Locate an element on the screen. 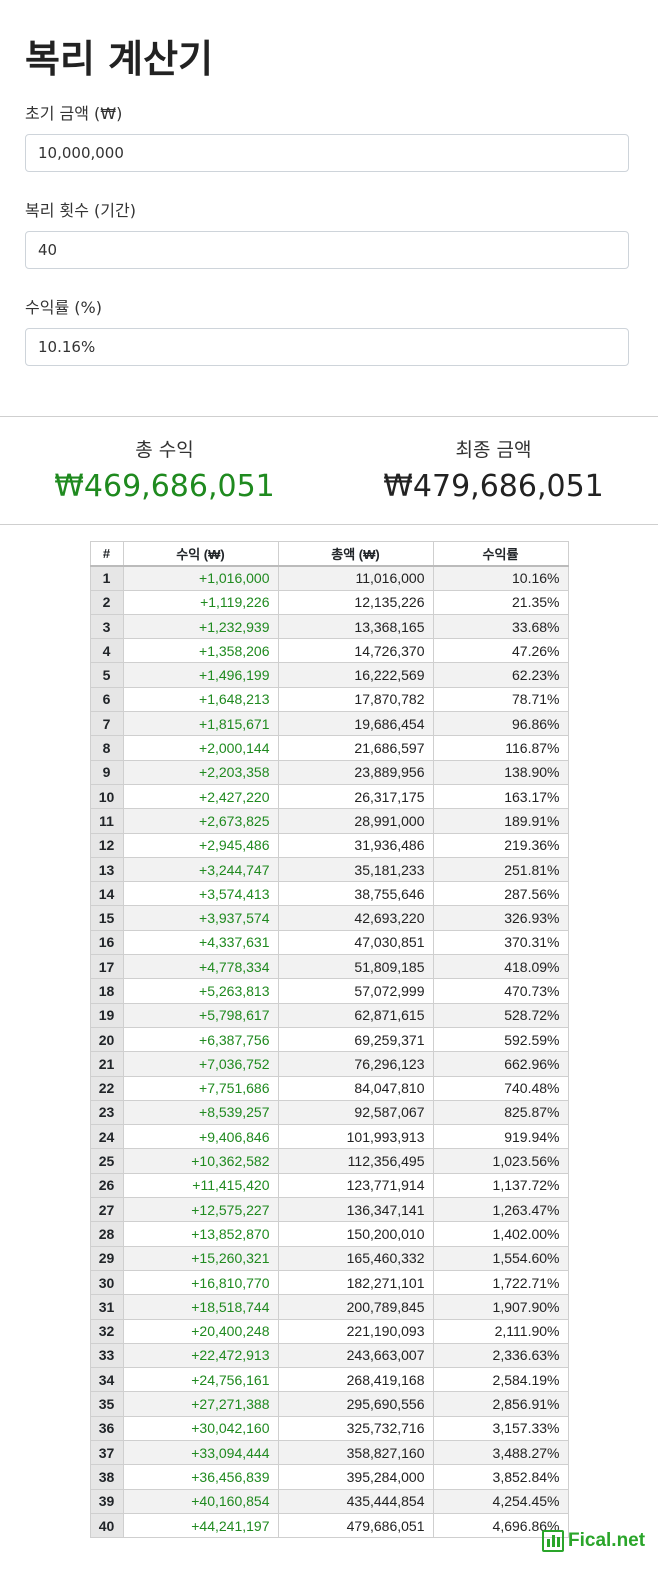  final-amount-label: 최종 금액 is located at coordinates (493, 450).